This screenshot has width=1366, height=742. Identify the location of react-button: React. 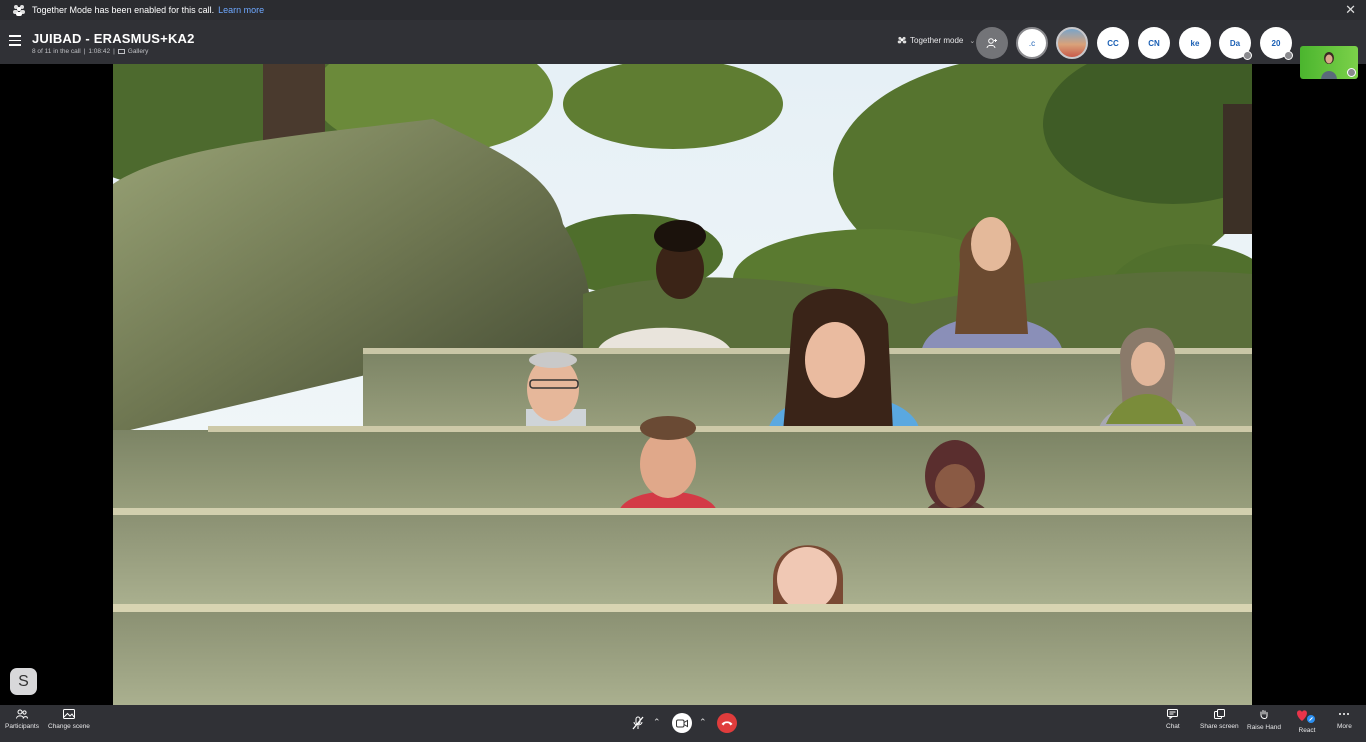
(1307, 721).